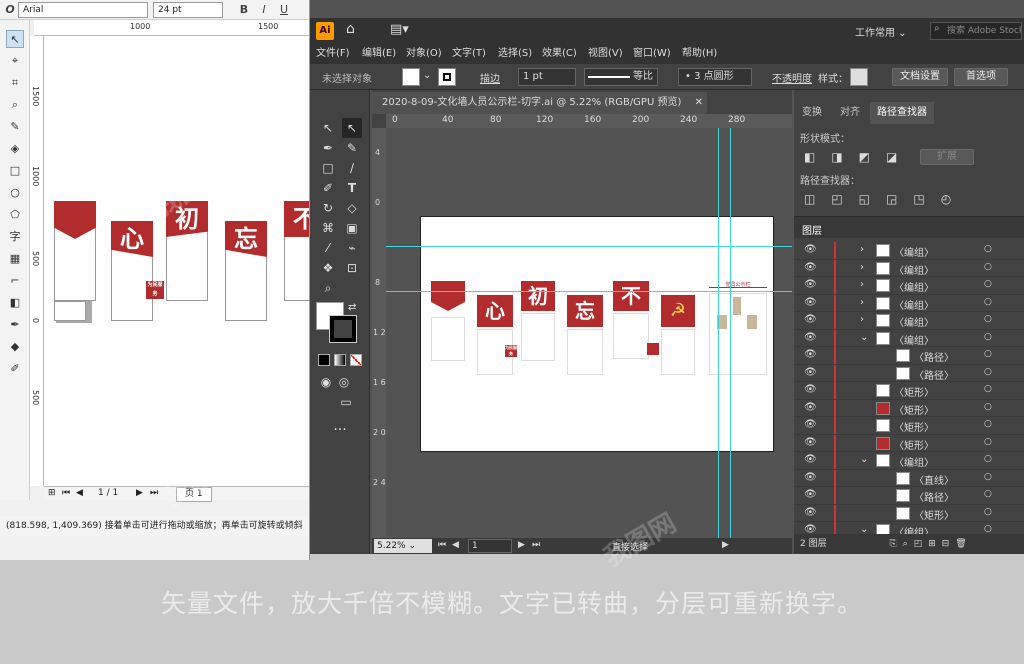 This screenshot has width=1024, height=664. What do you see at coordinates (139, 493) in the screenshot?
I see `next-page-icon: ▶` at bounding box center [139, 493].